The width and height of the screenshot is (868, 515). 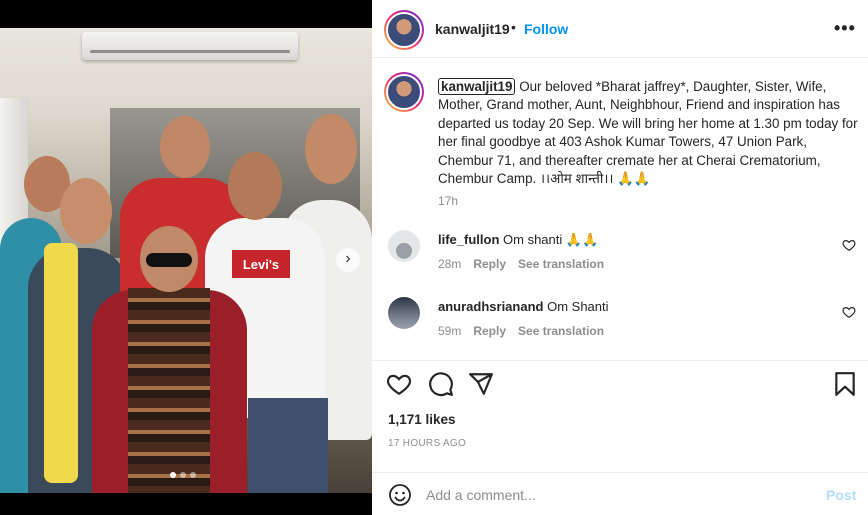 I want to click on bookmark-icon, so click(x=845, y=384).